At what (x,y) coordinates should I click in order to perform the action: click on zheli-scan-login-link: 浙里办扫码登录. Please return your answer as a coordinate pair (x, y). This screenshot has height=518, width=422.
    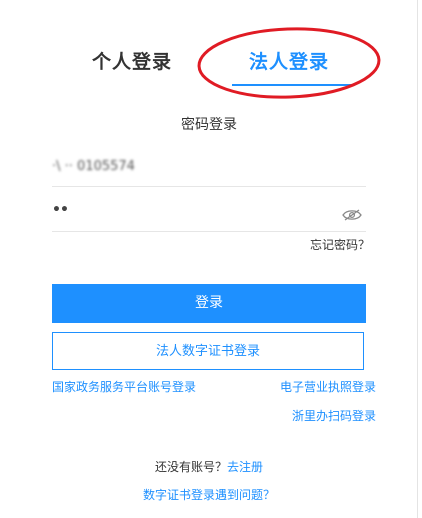
    Looking at the image, I should click on (334, 415).